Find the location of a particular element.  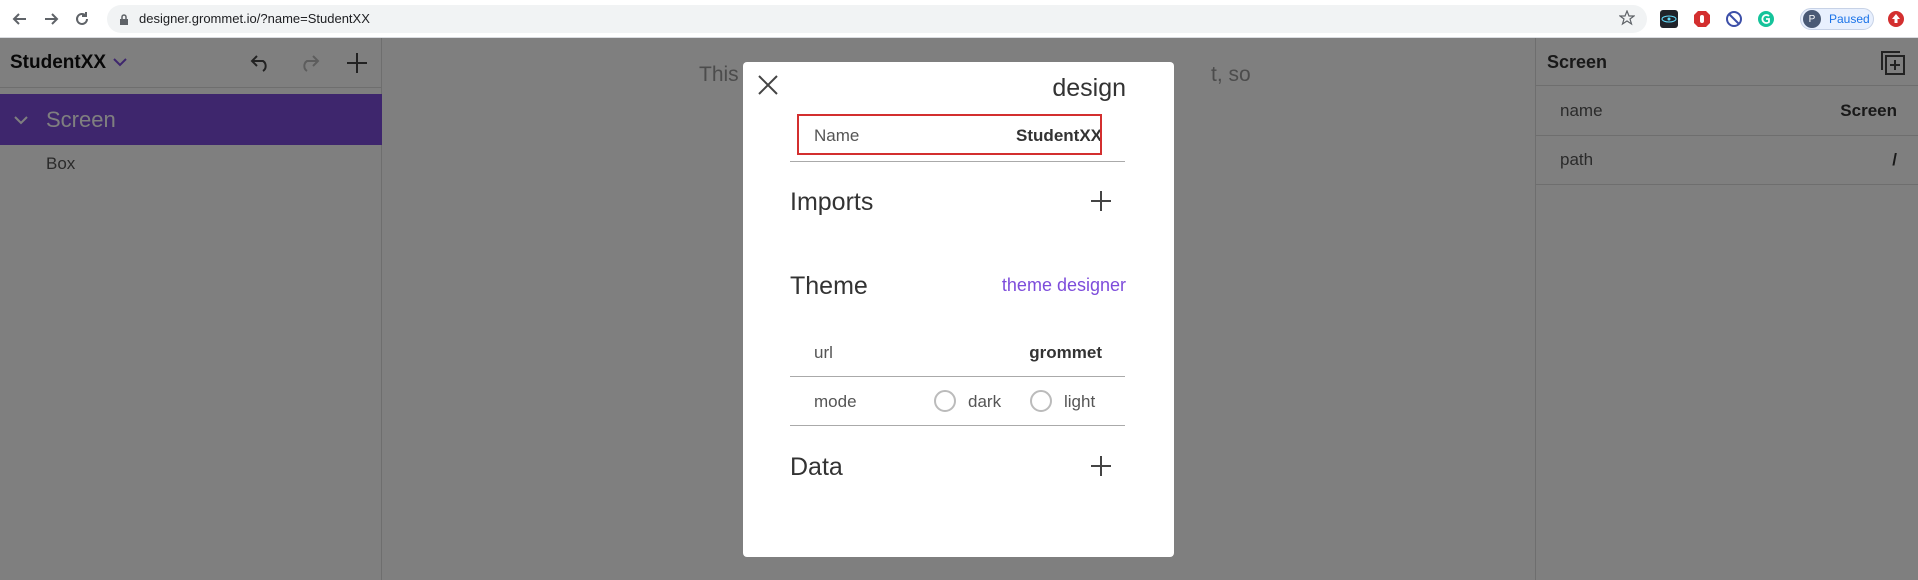

url-text: designer.grommet.io/?name=StudentXX is located at coordinates (254, 18).